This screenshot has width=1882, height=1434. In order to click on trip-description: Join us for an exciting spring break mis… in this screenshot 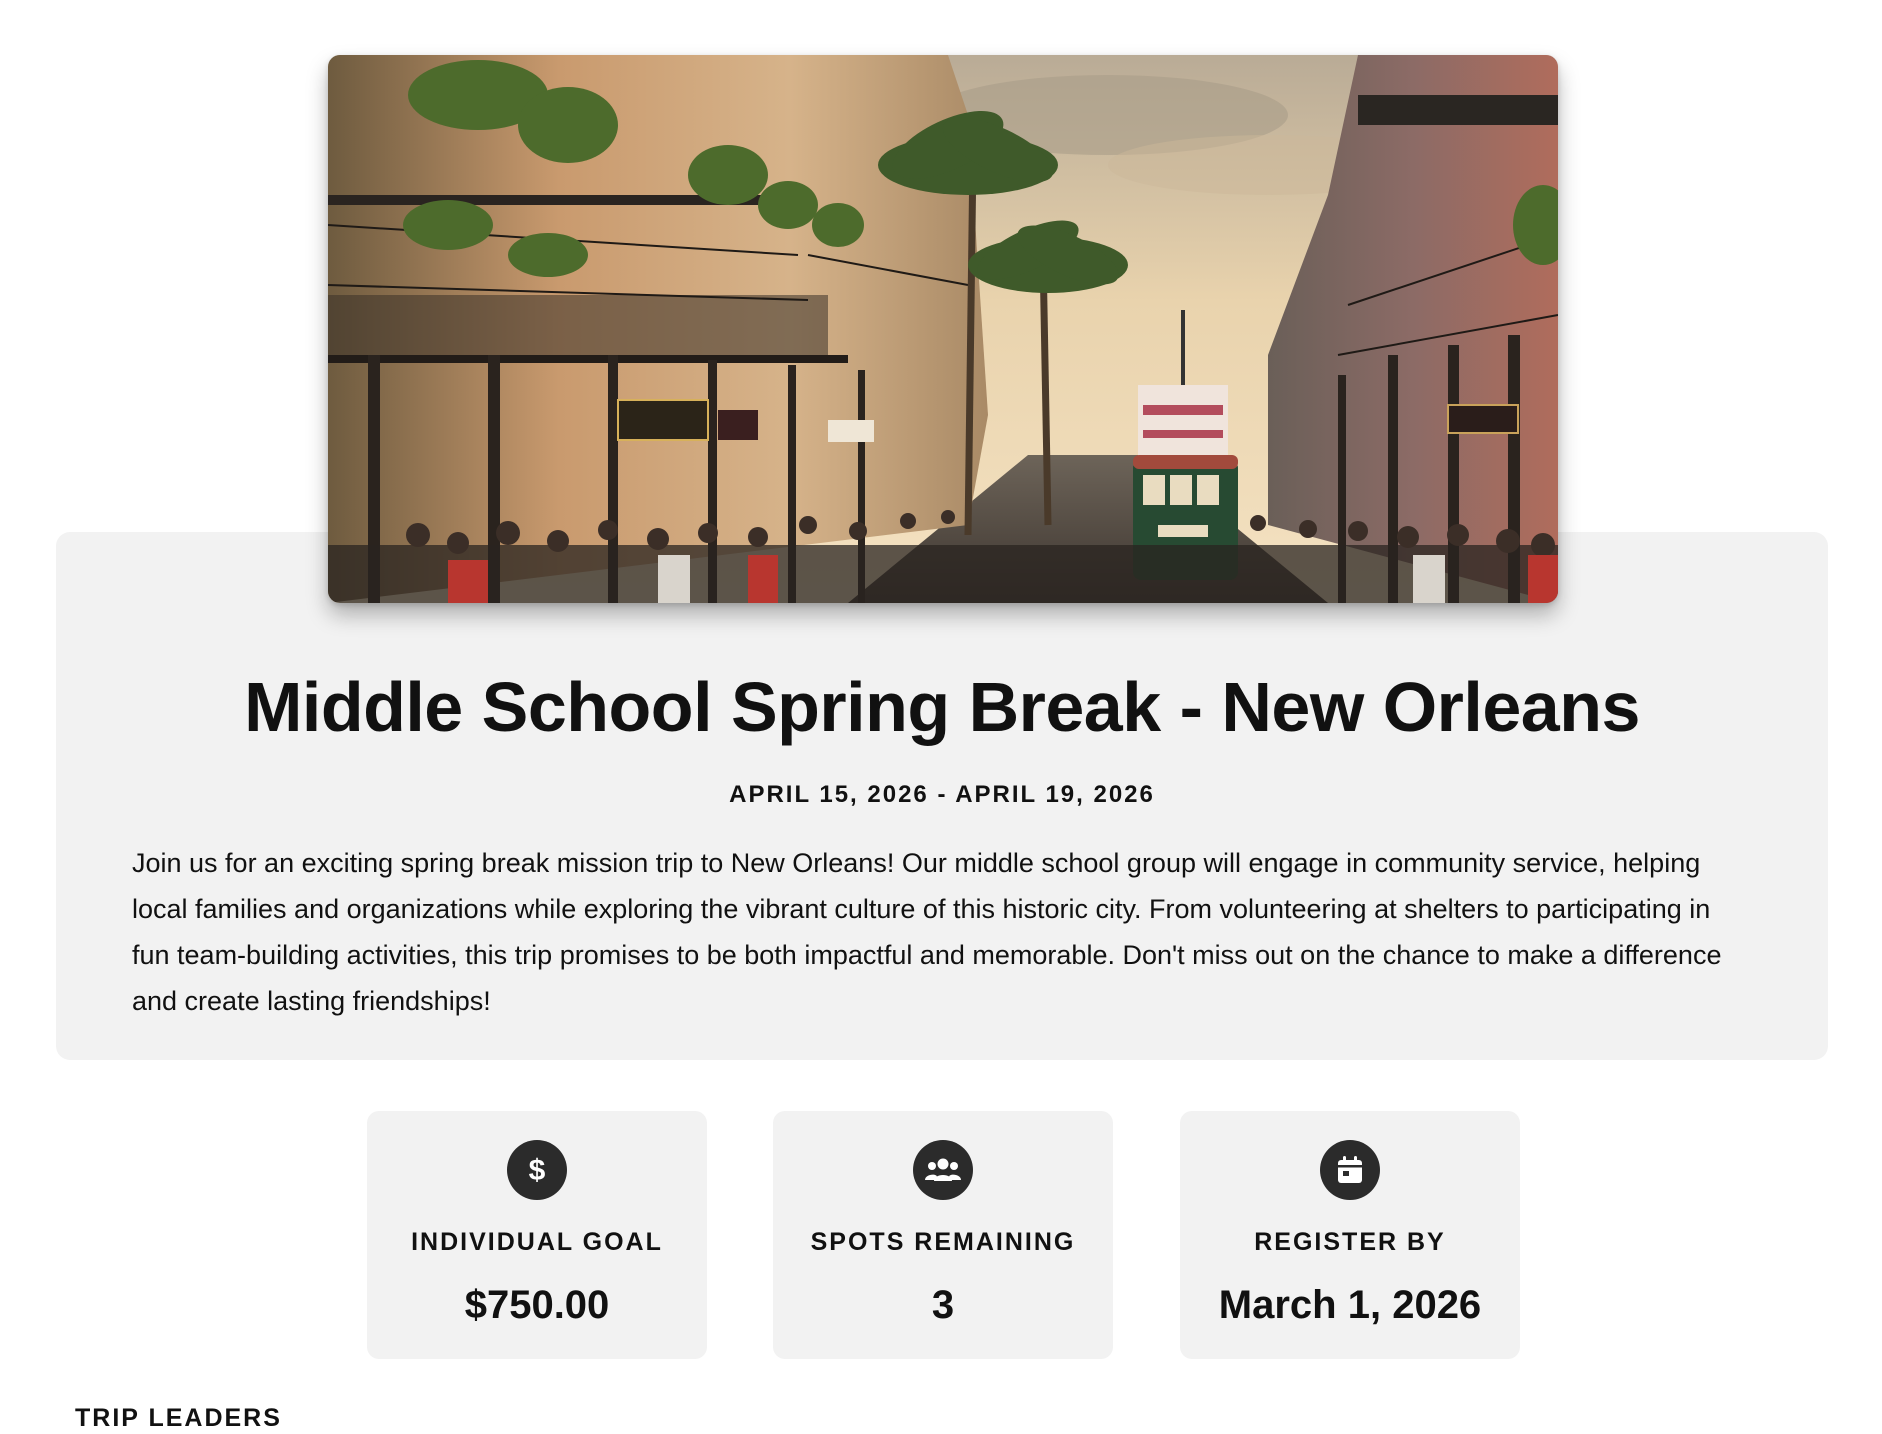, I will do `click(927, 932)`.